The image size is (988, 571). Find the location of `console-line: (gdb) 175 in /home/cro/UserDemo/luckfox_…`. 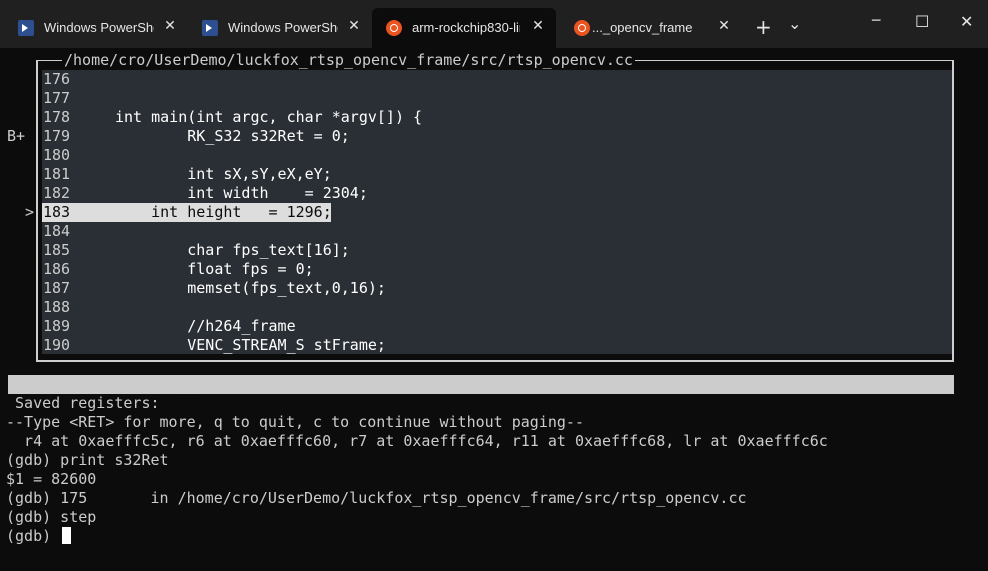

console-line: (gdb) 175 in /home/cro/UserDemo/luckfox_… is located at coordinates (376, 498).